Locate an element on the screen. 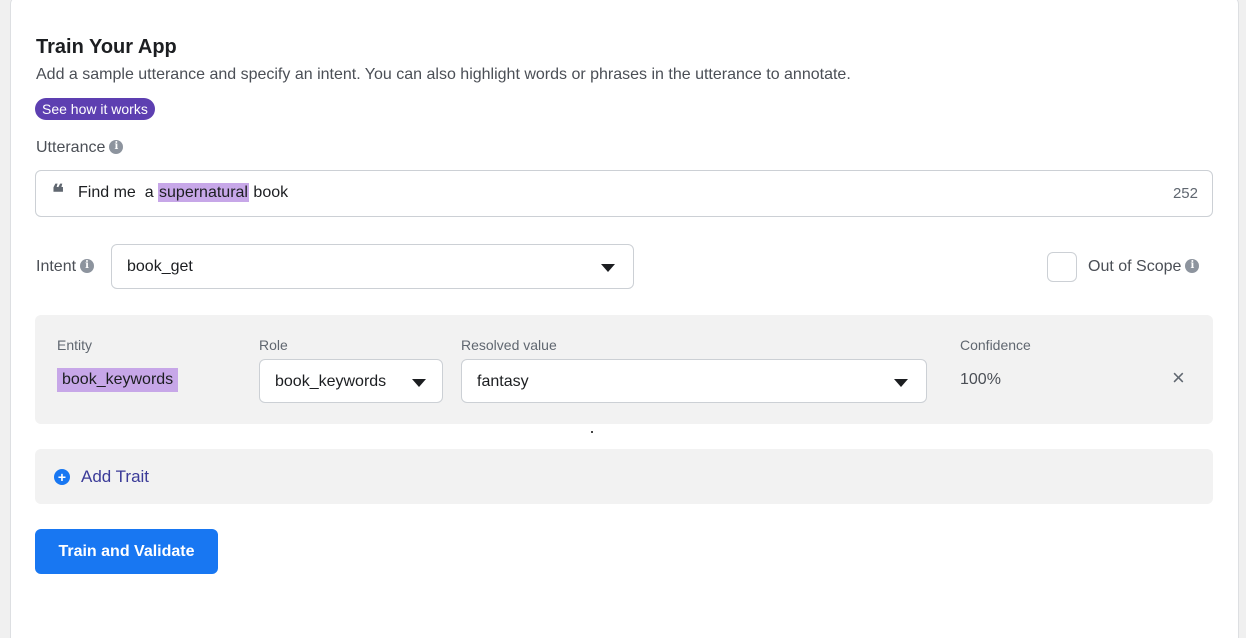 This screenshot has height=638, width=1246. intent-value: book_get is located at coordinates (160, 266).